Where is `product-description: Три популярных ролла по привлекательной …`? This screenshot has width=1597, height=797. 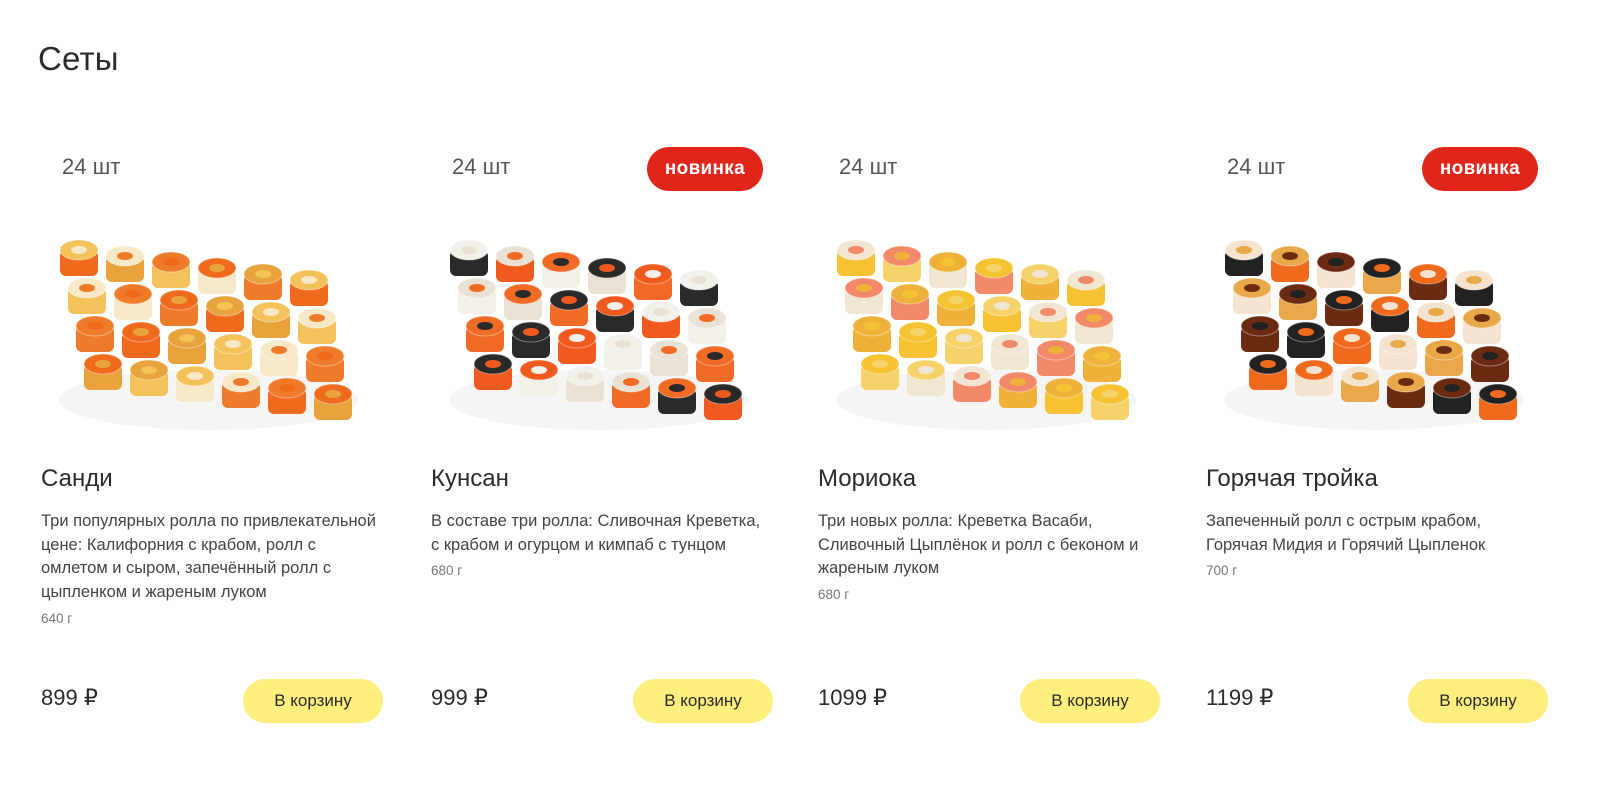
product-description: Три популярных ролла по привлекательной … is located at coordinates (208, 569).